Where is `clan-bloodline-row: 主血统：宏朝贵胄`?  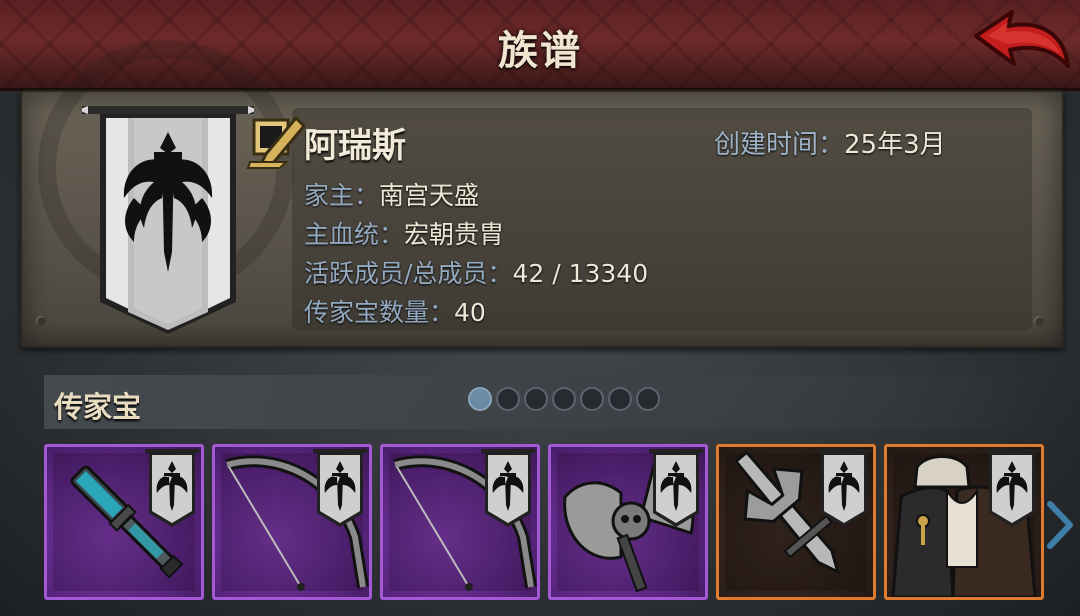 clan-bloodline-row: 主血统：宏朝贵胄 is located at coordinates (404, 233).